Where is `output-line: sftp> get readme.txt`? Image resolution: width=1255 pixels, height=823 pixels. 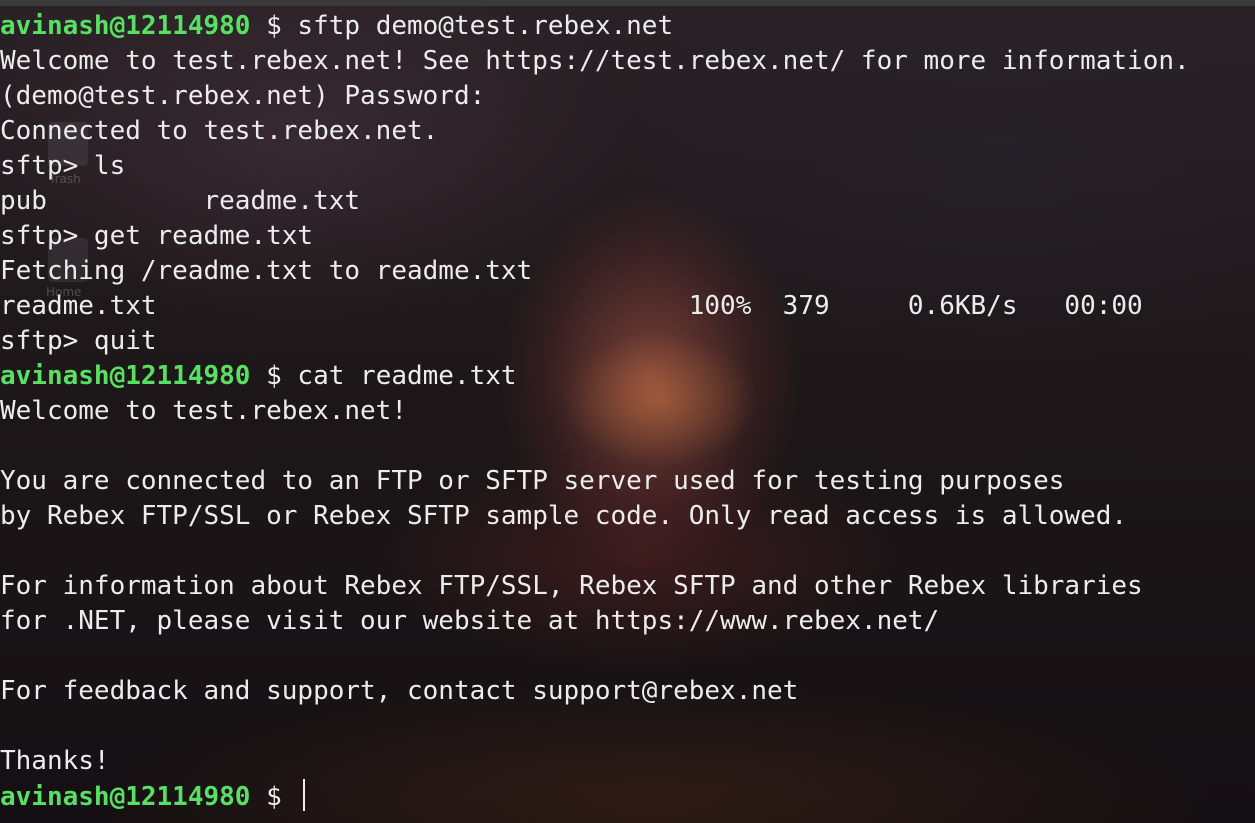 output-line: sftp> get readme.txt is located at coordinates (157, 236).